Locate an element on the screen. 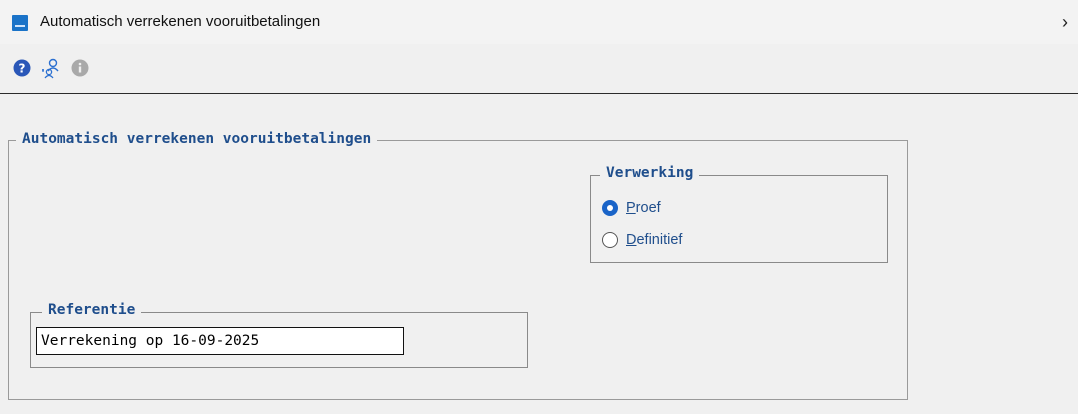 Image resolution: width=1078 pixels, height=414 pixels. help-icon: ? is located at coordinates (22, 68).